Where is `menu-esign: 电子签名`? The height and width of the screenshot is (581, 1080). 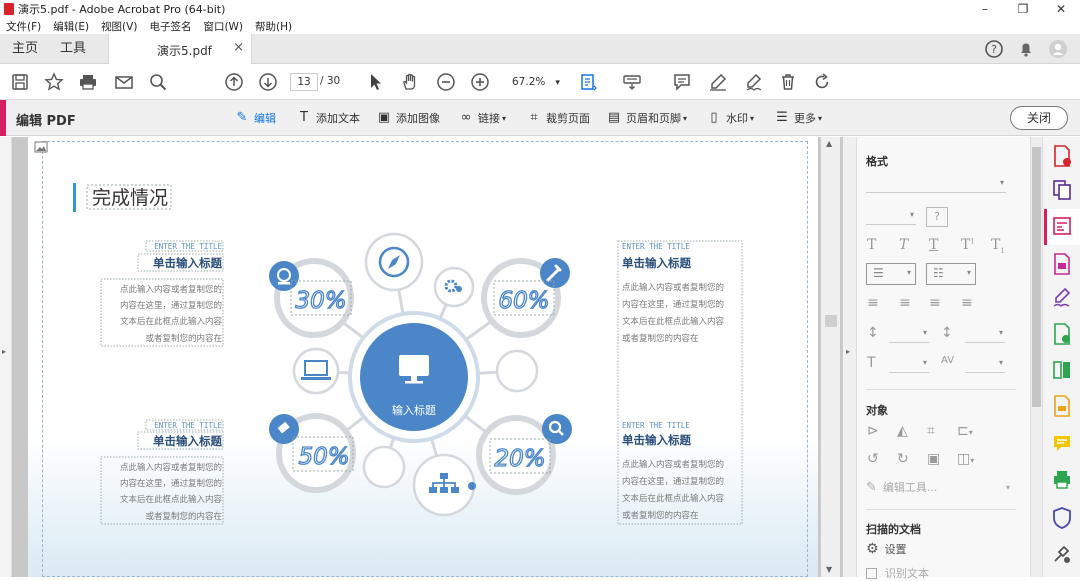 menu-esign: 电子签名 is located at coordinates (170, 26).